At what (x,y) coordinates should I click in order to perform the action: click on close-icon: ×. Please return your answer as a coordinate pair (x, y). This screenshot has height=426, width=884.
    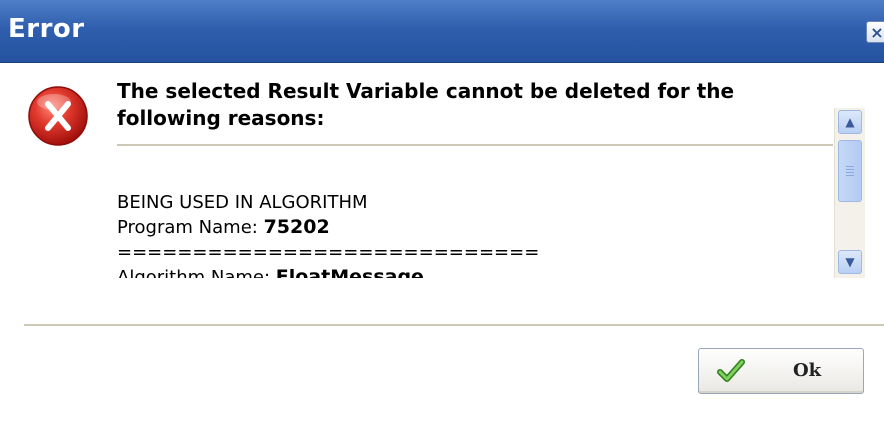
    Looking at the image, I should click on (877, 32).